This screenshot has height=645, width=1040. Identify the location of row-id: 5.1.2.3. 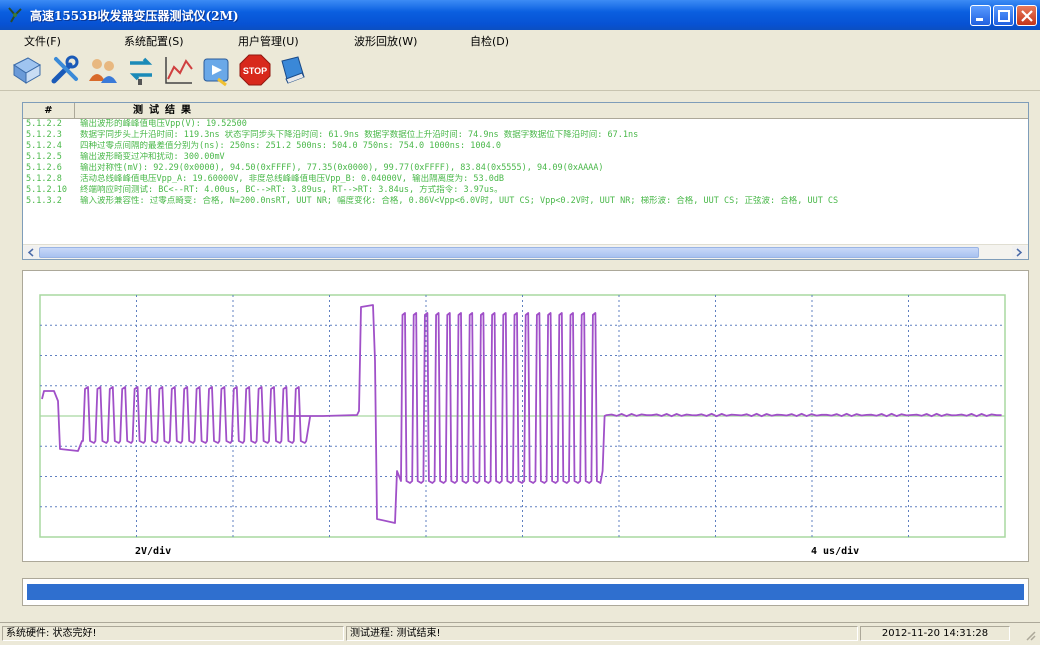
(44, 135).